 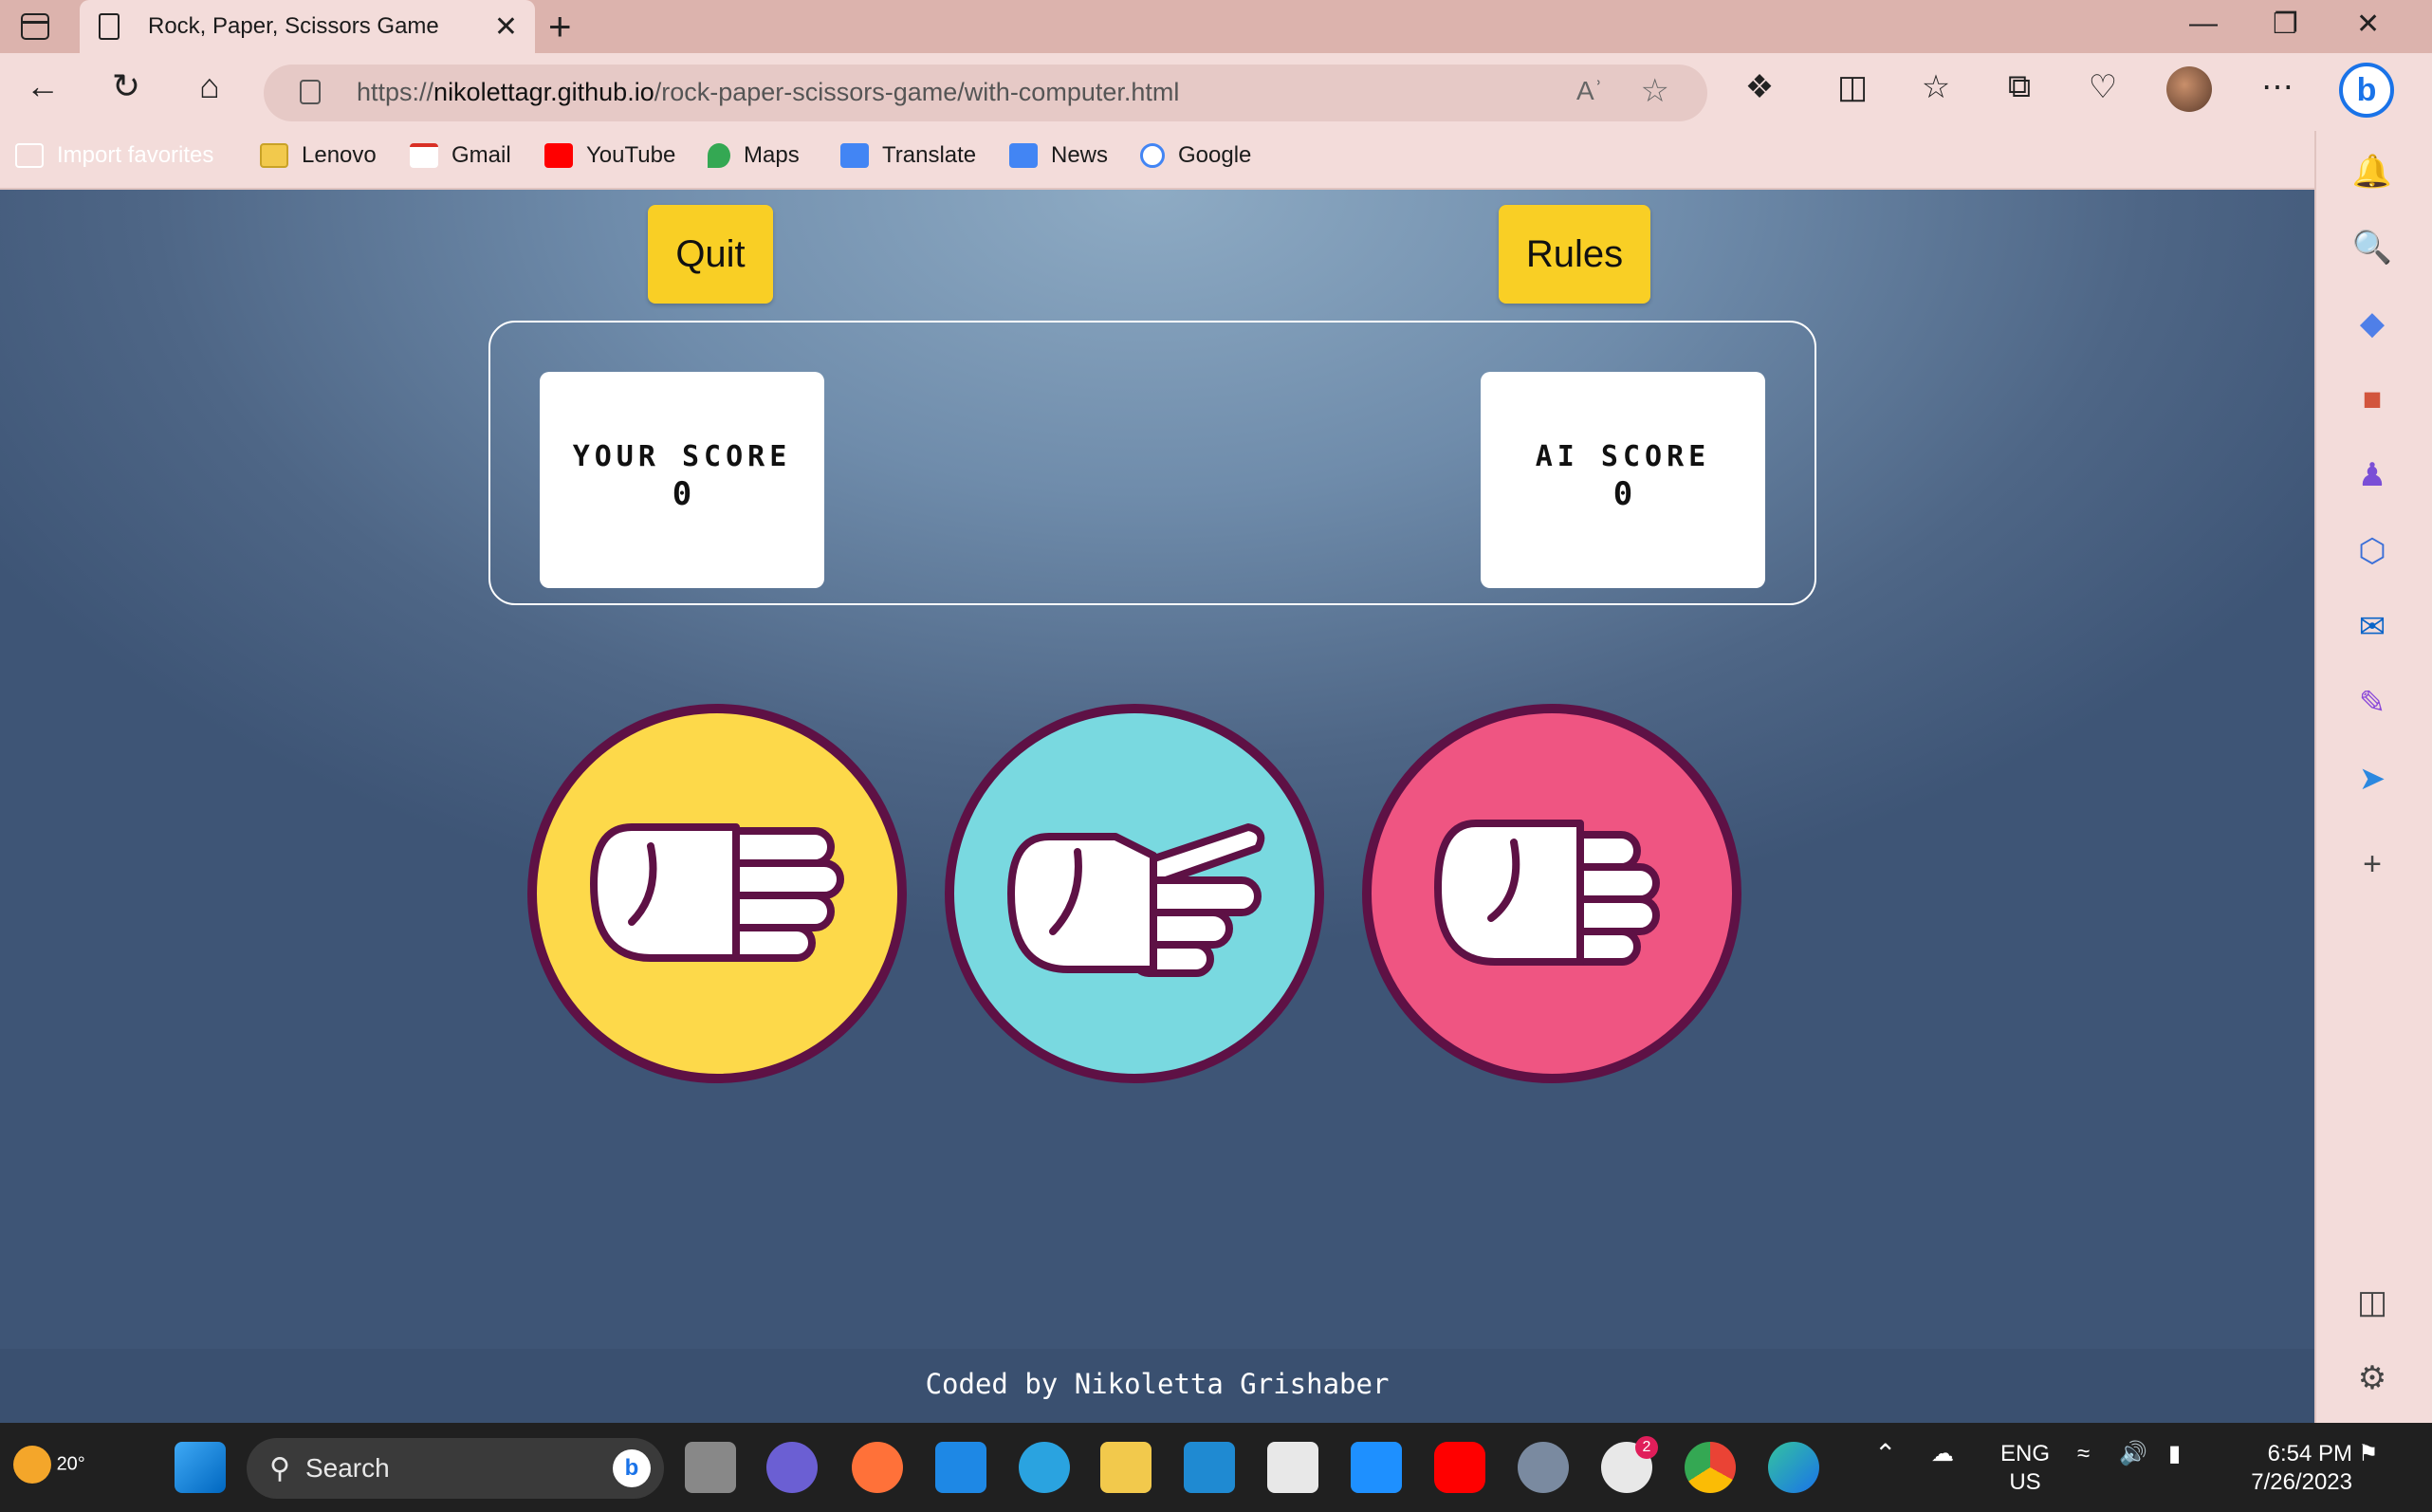 I want to click on lenovo-vantage-icon, so click(x=1376, y=1467).